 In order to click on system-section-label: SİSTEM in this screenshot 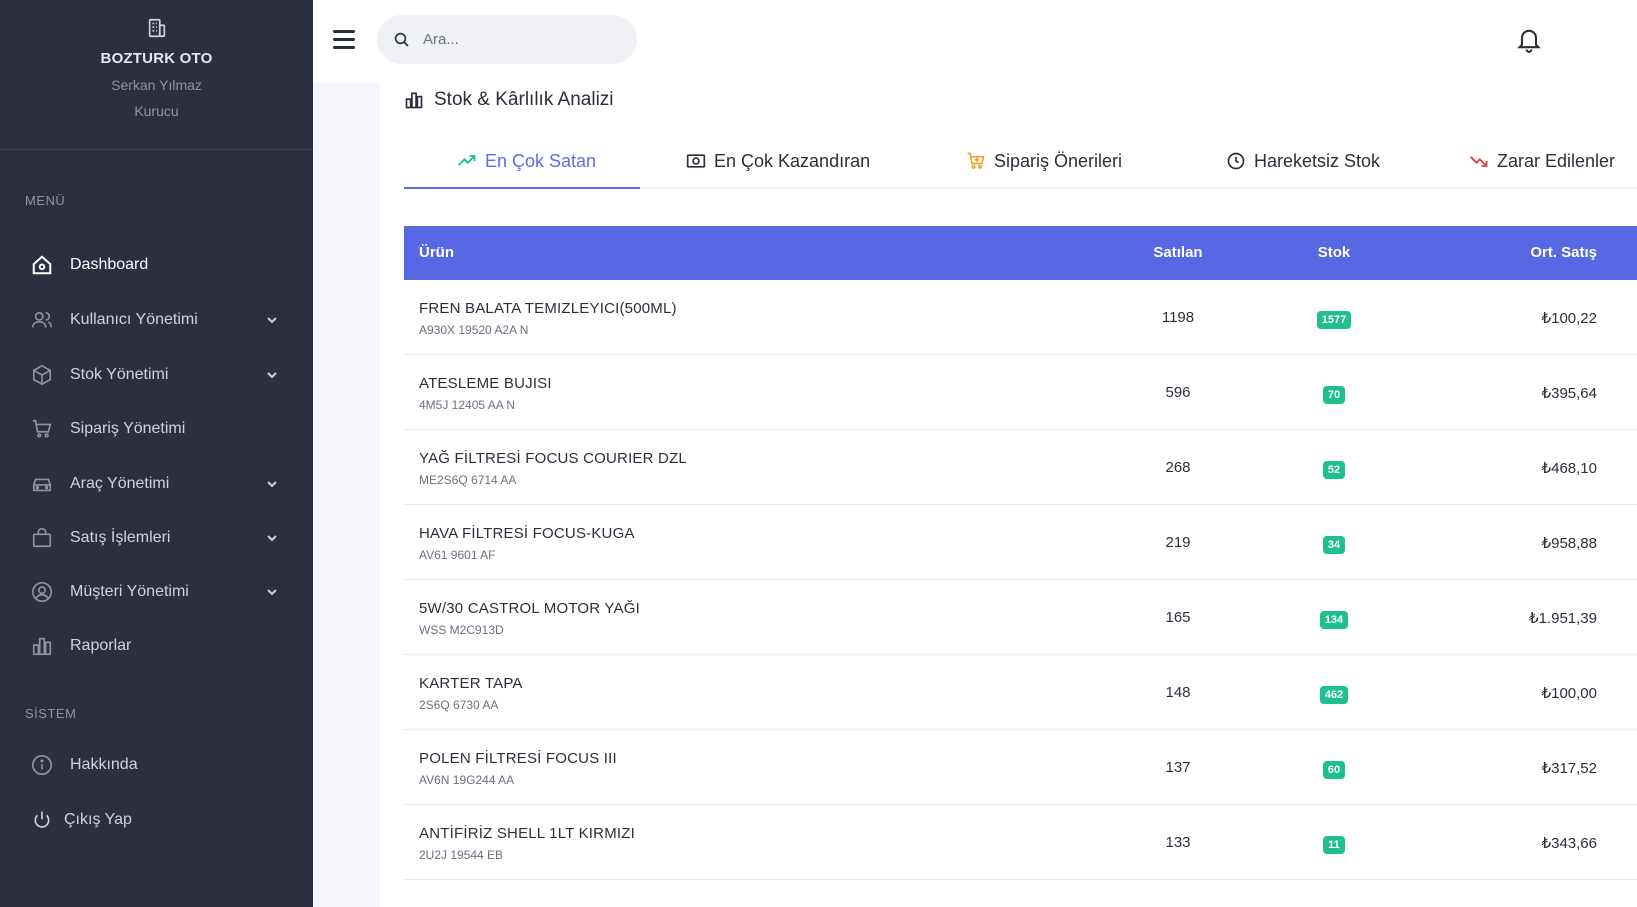, I will do `click(51, 713)`.